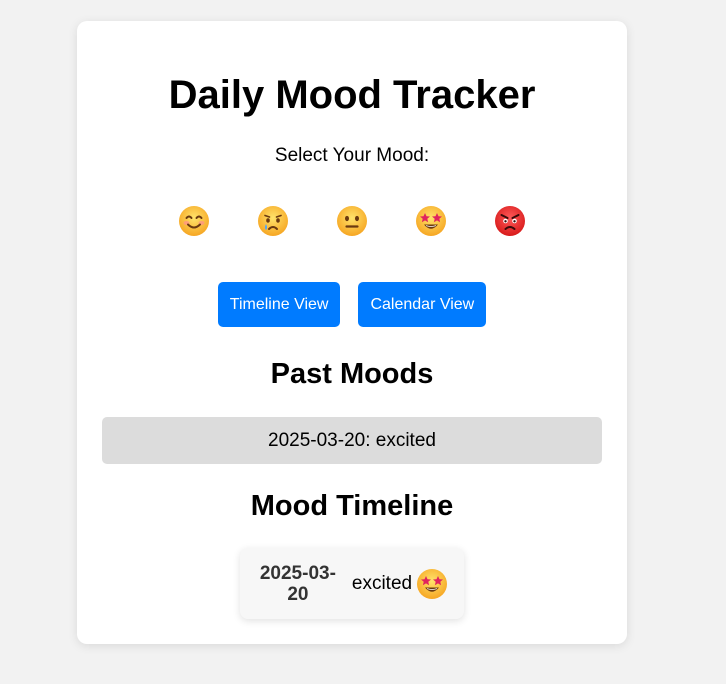 This screenshot has height=684, width=726. I want to click on select-mood-label: Select Your Mood:, so click(352, 155).